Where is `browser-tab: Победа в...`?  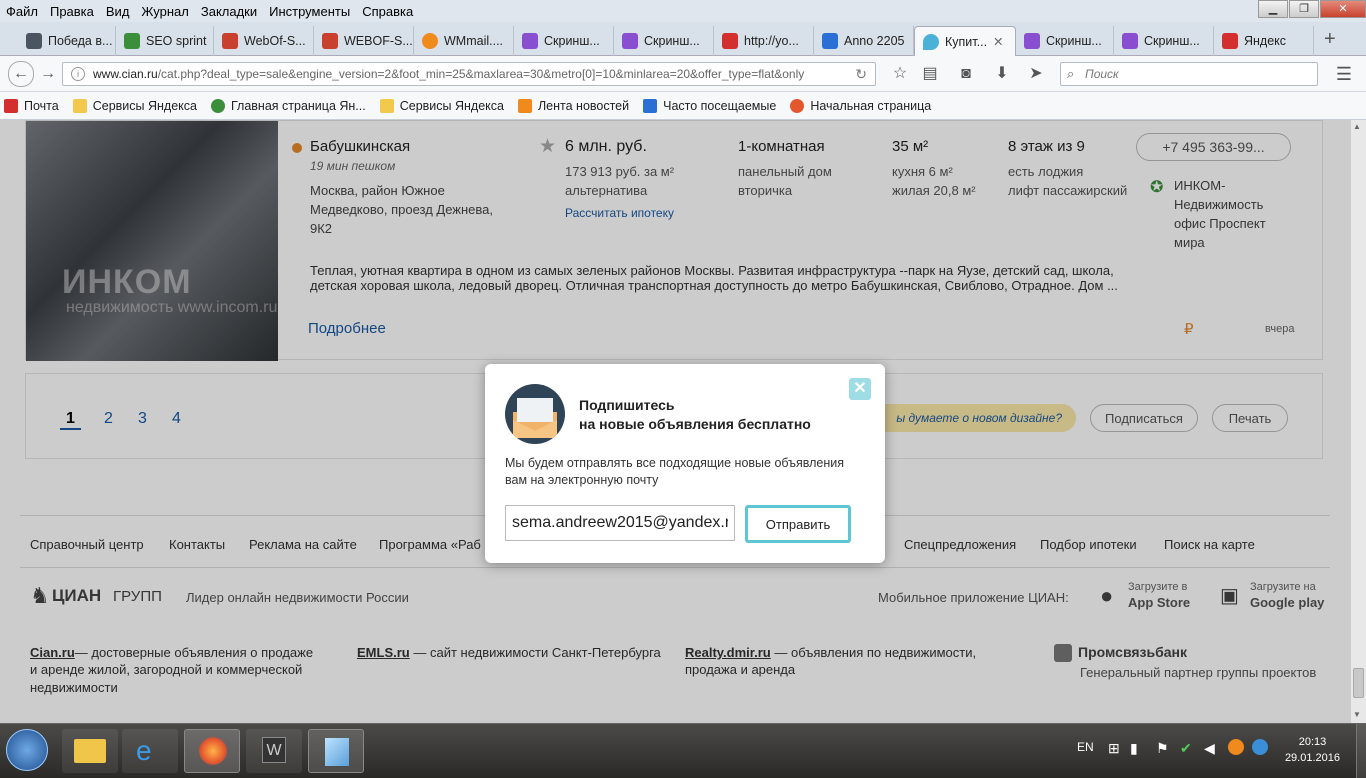
browser-tab: Победа в... is located at coordinates (67, 41).